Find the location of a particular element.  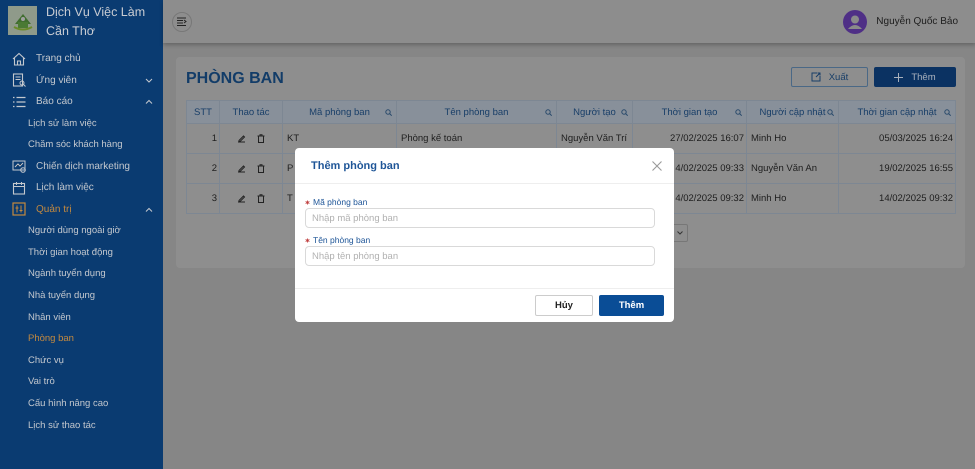

table-cell: P is located at coordinates (290, 168).